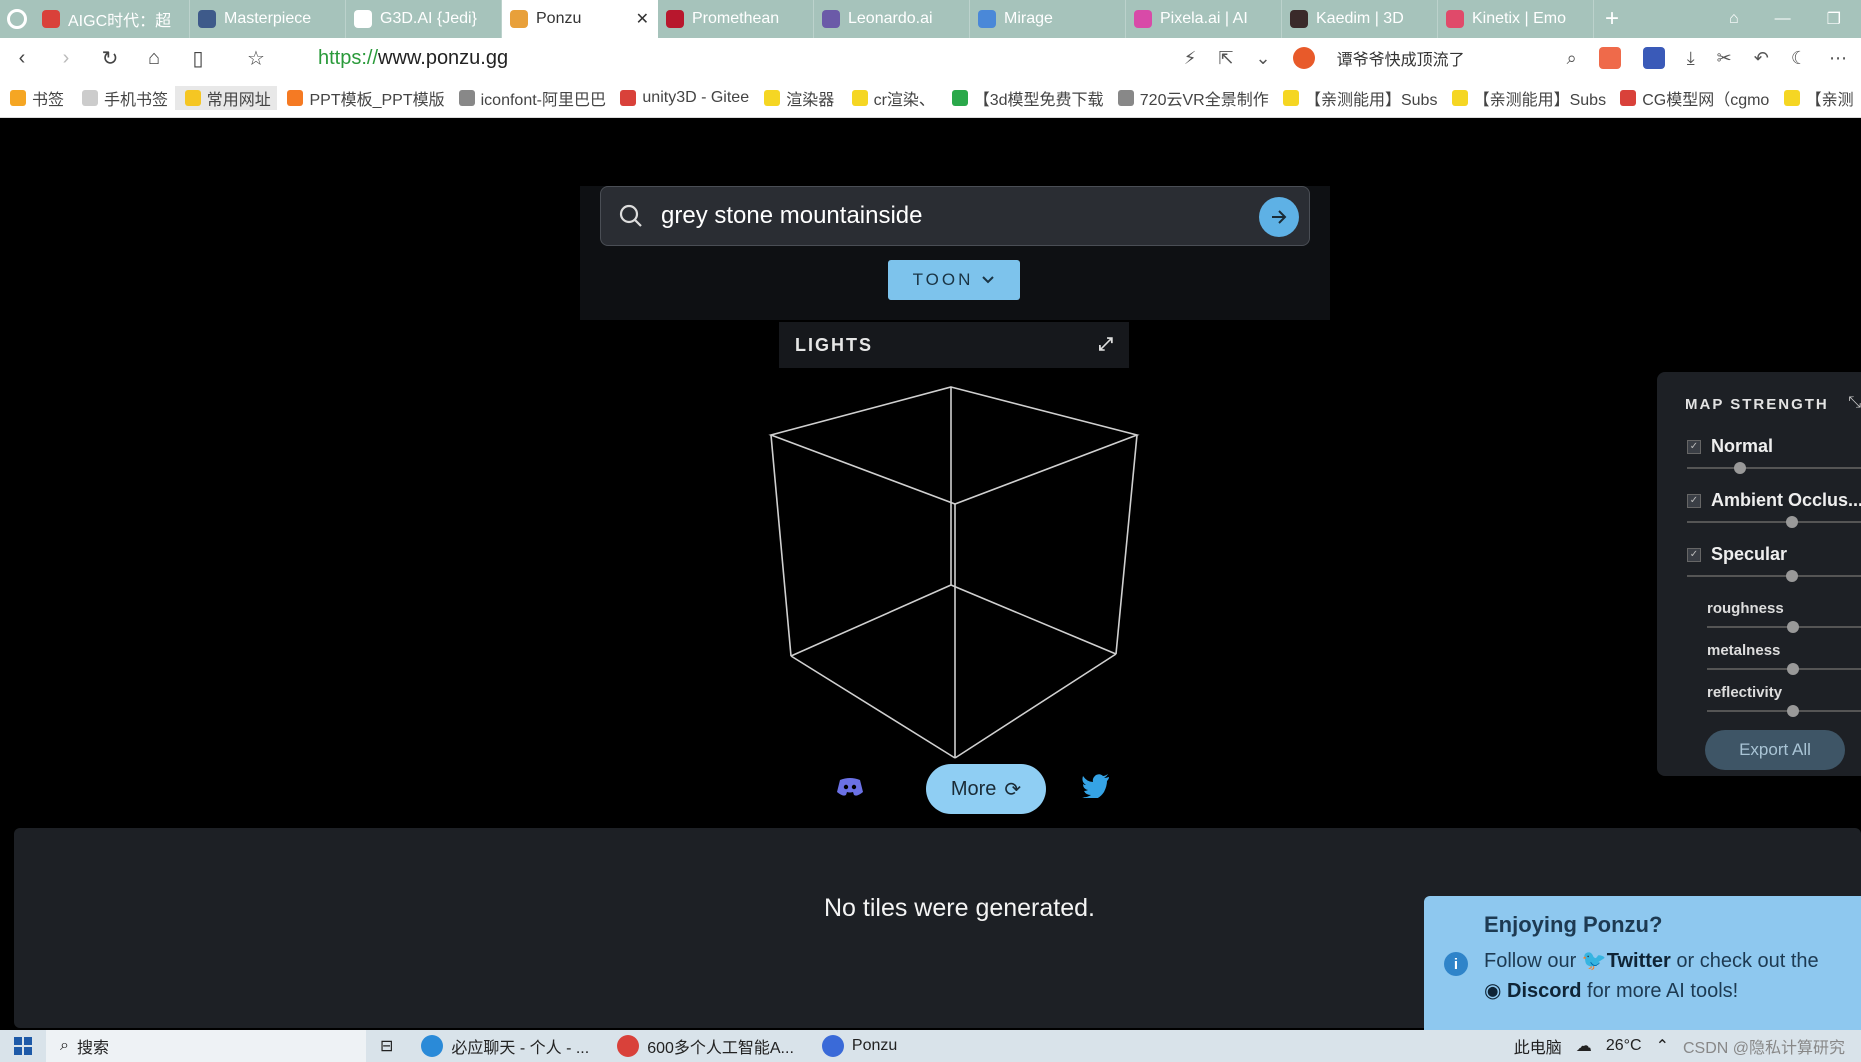 This screenshot has width=1861, height=1062. Describe the element at coordinates (892, 19) in the screenshot. I see `tab-5: Leonardo.ai` at that location.